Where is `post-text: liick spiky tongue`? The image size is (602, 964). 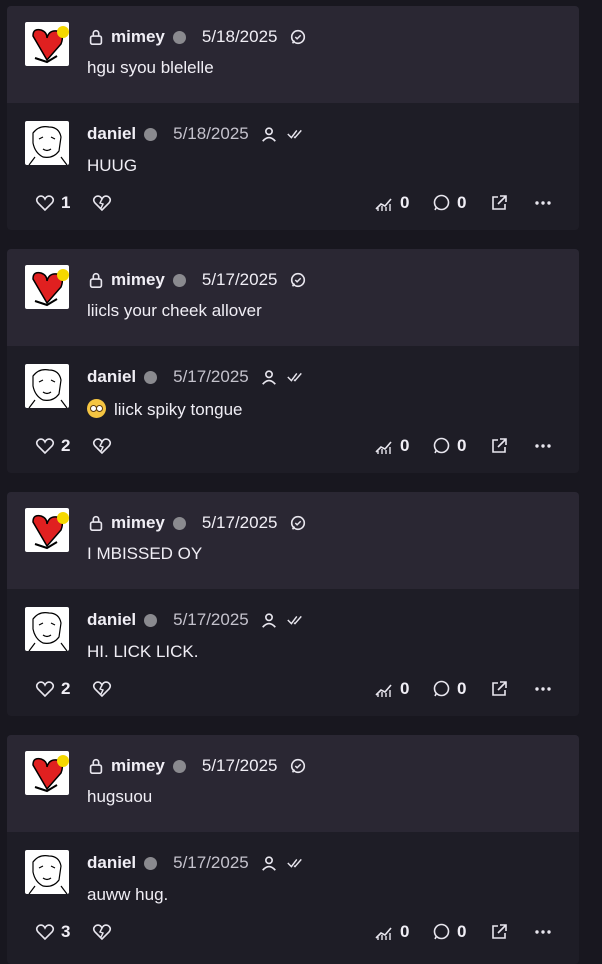
post-text: liick spiky tongue is located at coordinates (165, 409).